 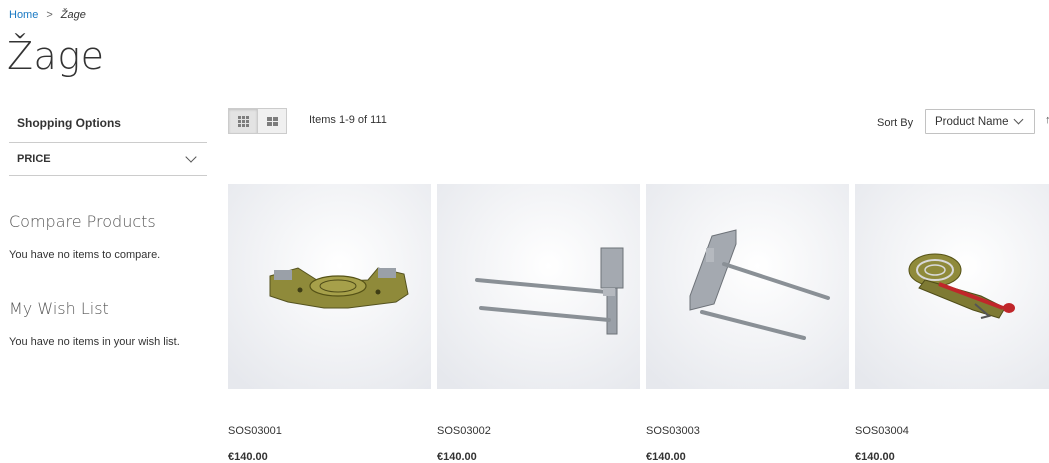 I want to click on product-item: SOS03003 €140.00, so click(x=747, y=323).